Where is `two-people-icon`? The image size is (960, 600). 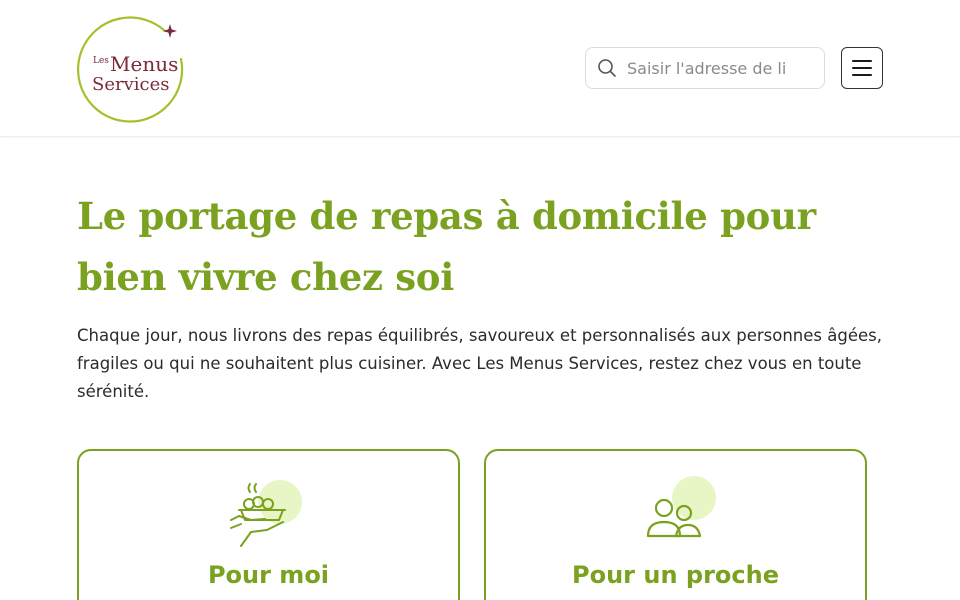 two-people-icon is located at coordinates (676, 512).